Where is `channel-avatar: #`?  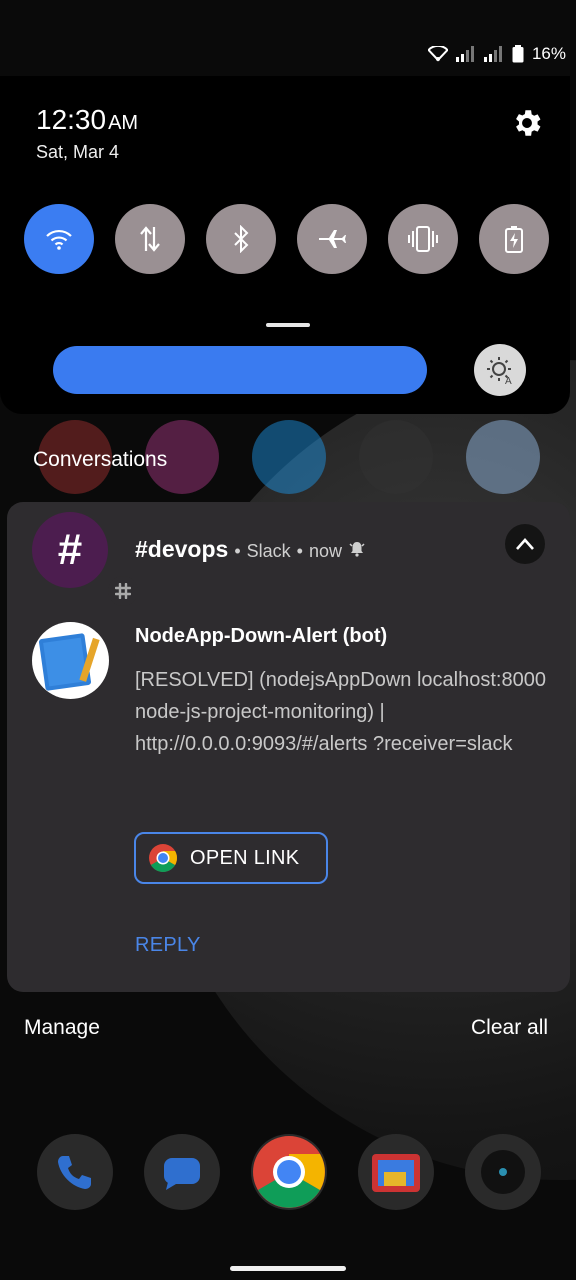
channel-avatar: # is located at coordinates (85, 559).